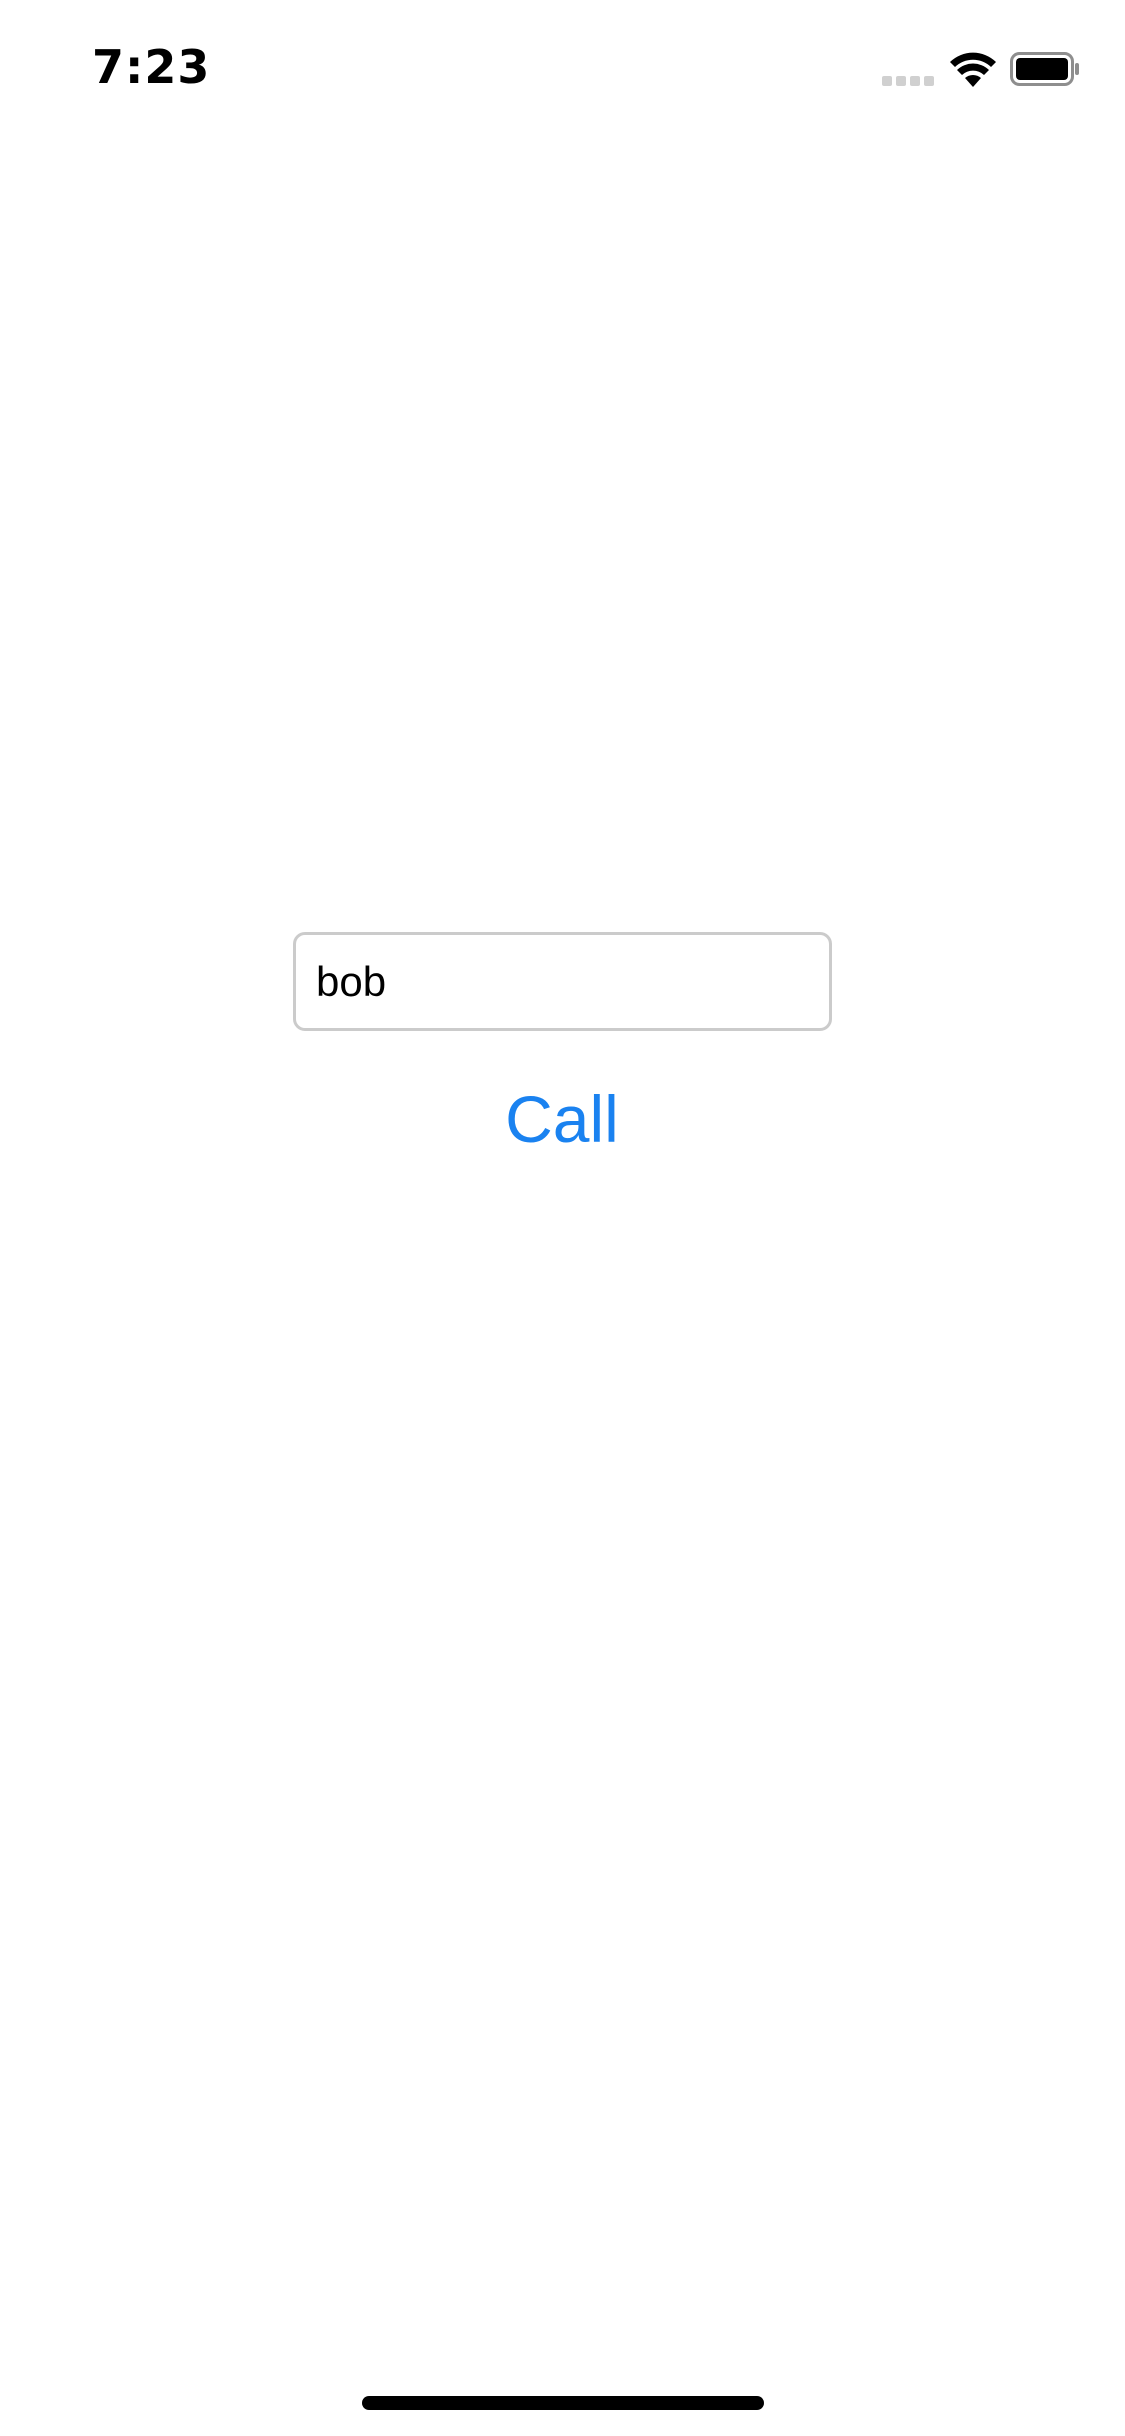 The height and width of the screenshot is (2436, 1125). What do you see at coordinates (1044, 69) in the screenshot?
I see `battery-icon` at bounding box center [1044, 69].